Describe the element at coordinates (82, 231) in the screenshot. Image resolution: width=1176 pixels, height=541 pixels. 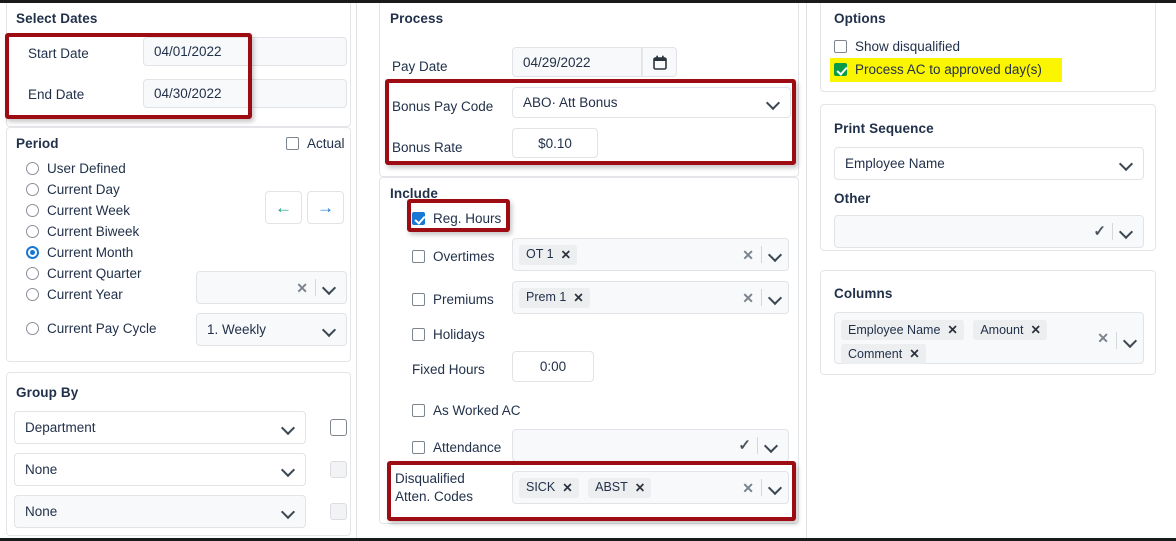
I see `period-option-current-biweek: Current Biweek` at that location.